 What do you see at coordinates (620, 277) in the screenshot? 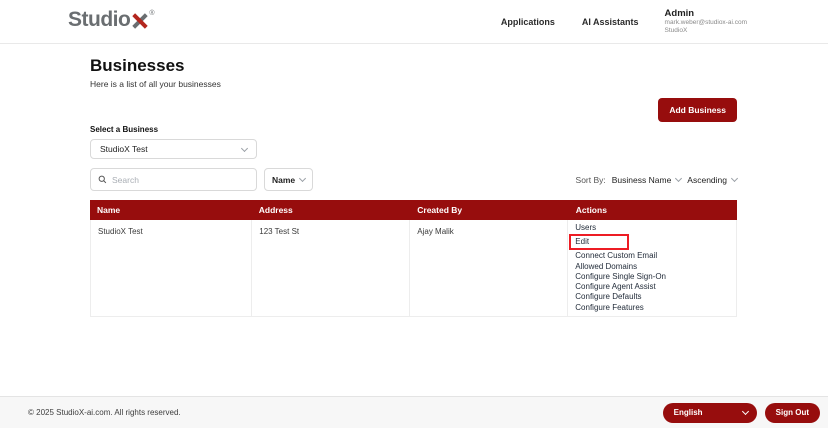
I see `action-configure-single-sign-on: Configure Single Sign-On` at bounding box center [620, 277].